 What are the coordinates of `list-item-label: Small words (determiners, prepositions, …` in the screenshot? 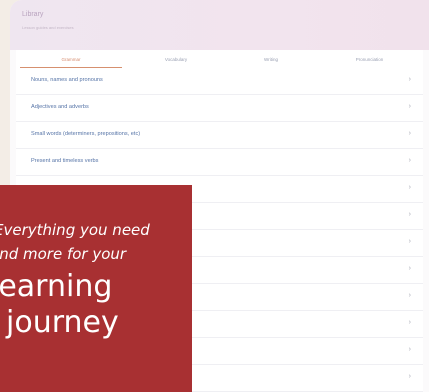 It's located at (86, 134).